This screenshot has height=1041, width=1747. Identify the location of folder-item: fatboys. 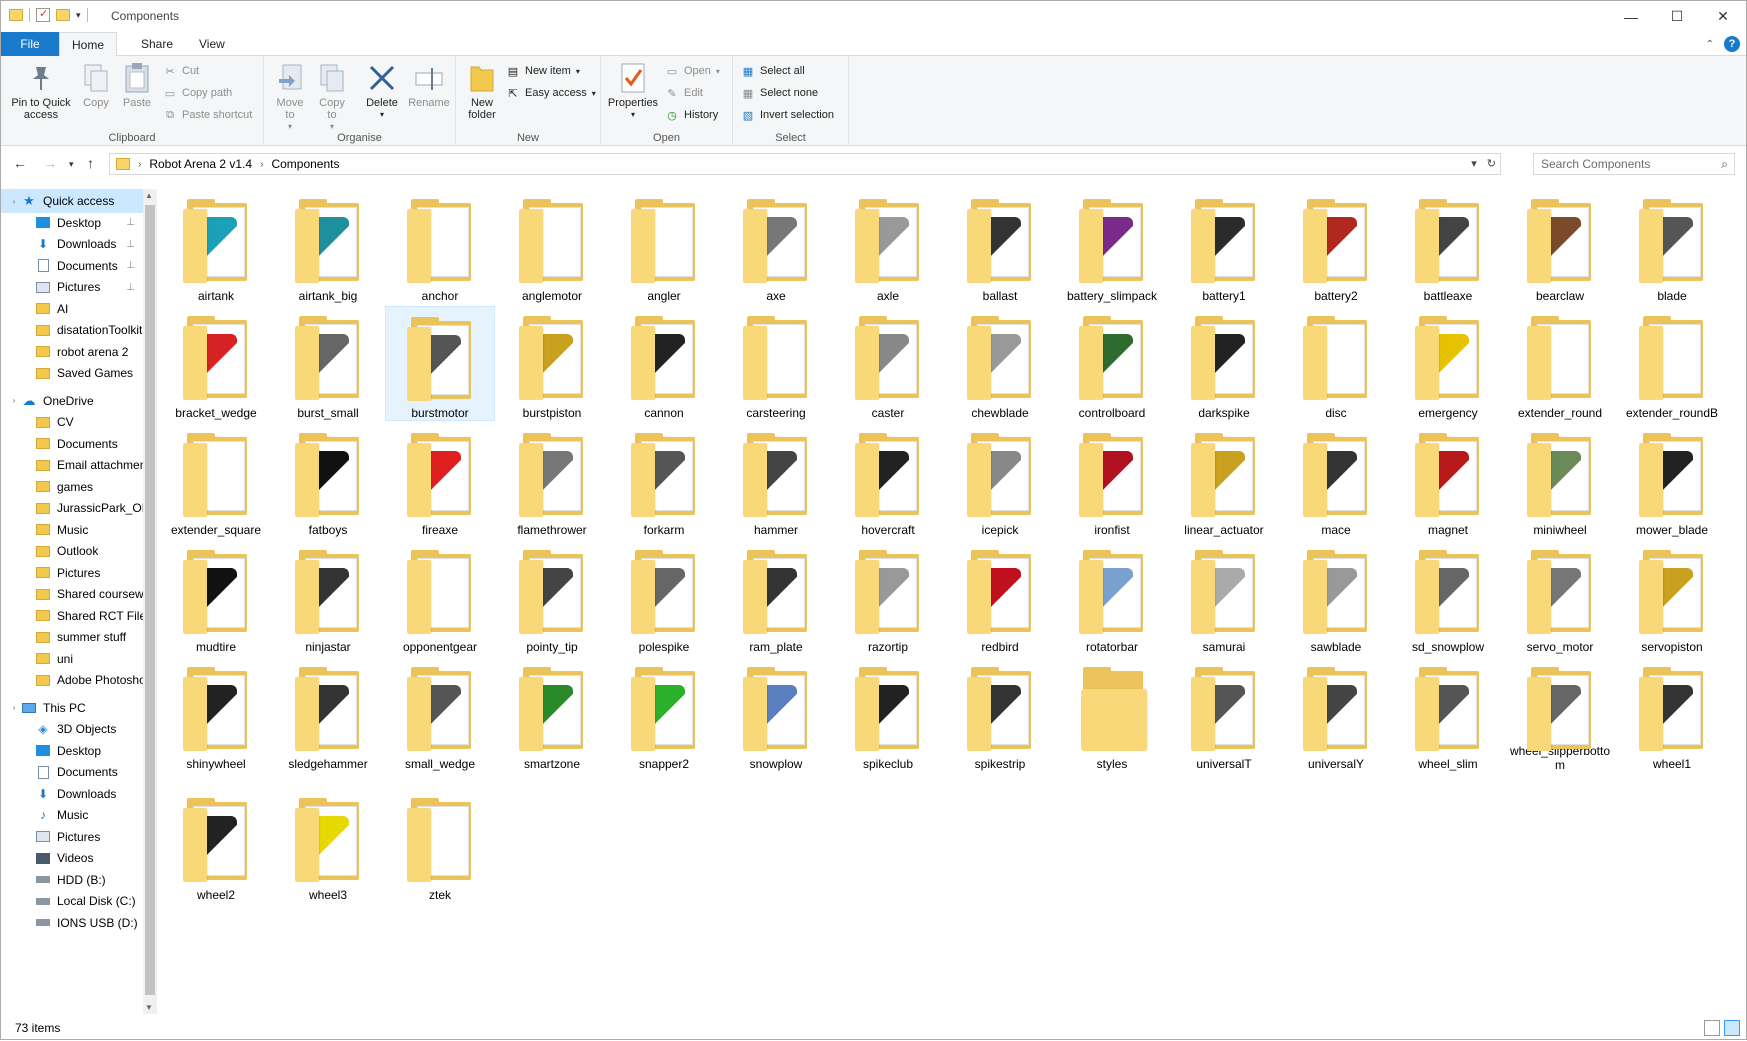
(328, 480).